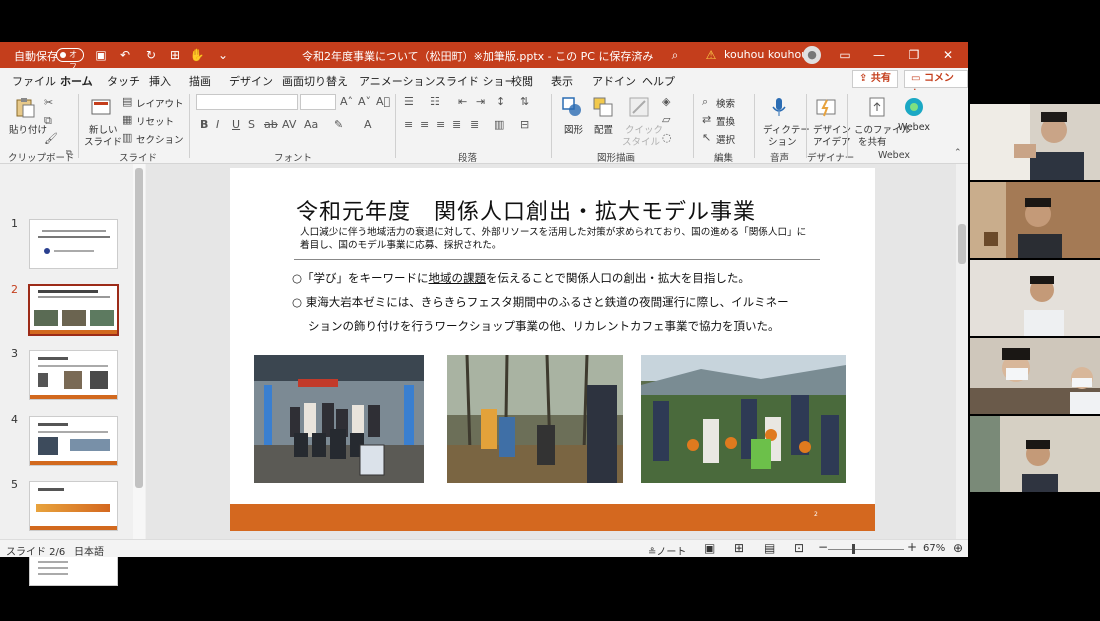  Describe the element at coordinates (271, 124) in the screenshot. I see `strikethrough-icon: ab` at that location.